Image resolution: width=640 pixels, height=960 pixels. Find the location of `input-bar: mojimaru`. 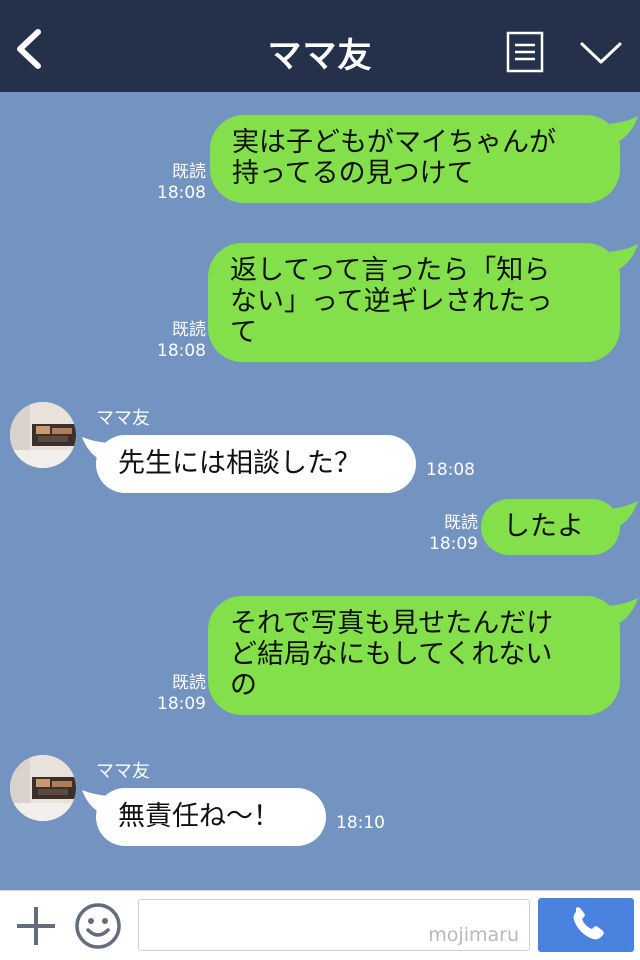

input-bar: mojimaru is located at coordinates (320, 925).